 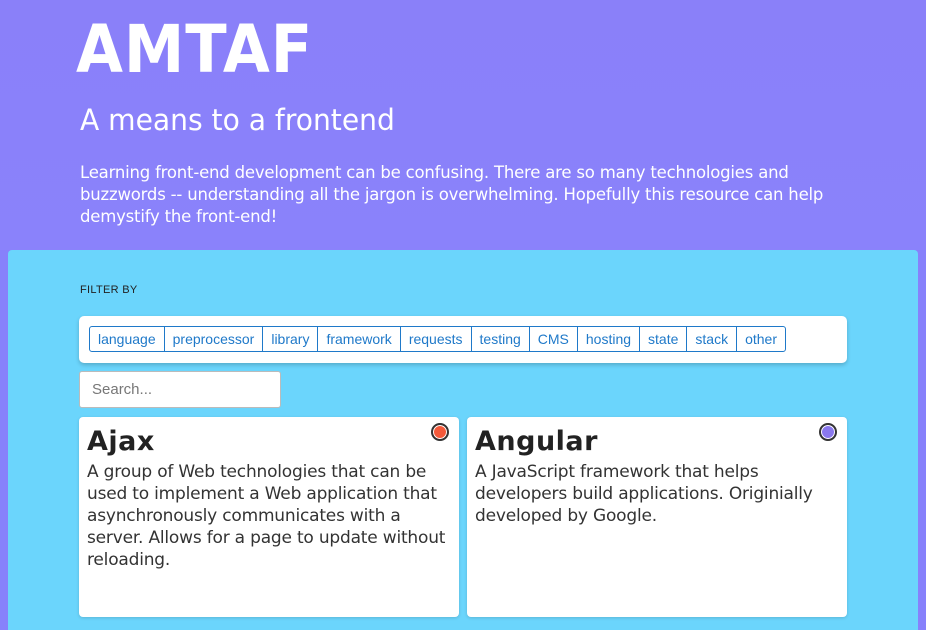 I want to click on filter-button-language: language, so click(x=127, y=339).